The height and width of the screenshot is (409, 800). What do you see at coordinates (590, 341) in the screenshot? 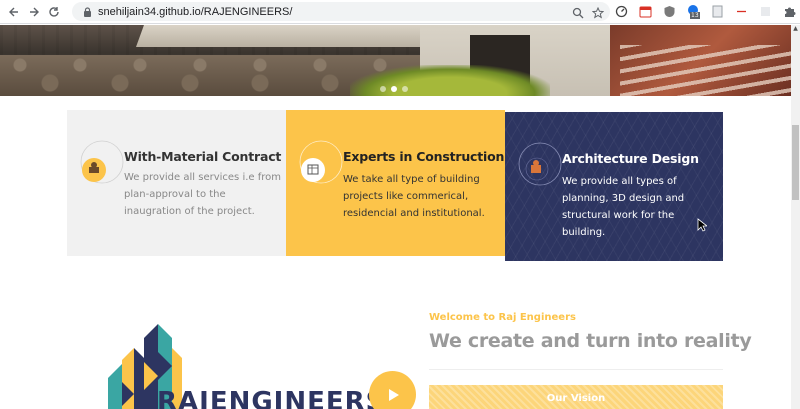
I see `about-headline: We create and turn into reality` at bounding box center [590, 341].